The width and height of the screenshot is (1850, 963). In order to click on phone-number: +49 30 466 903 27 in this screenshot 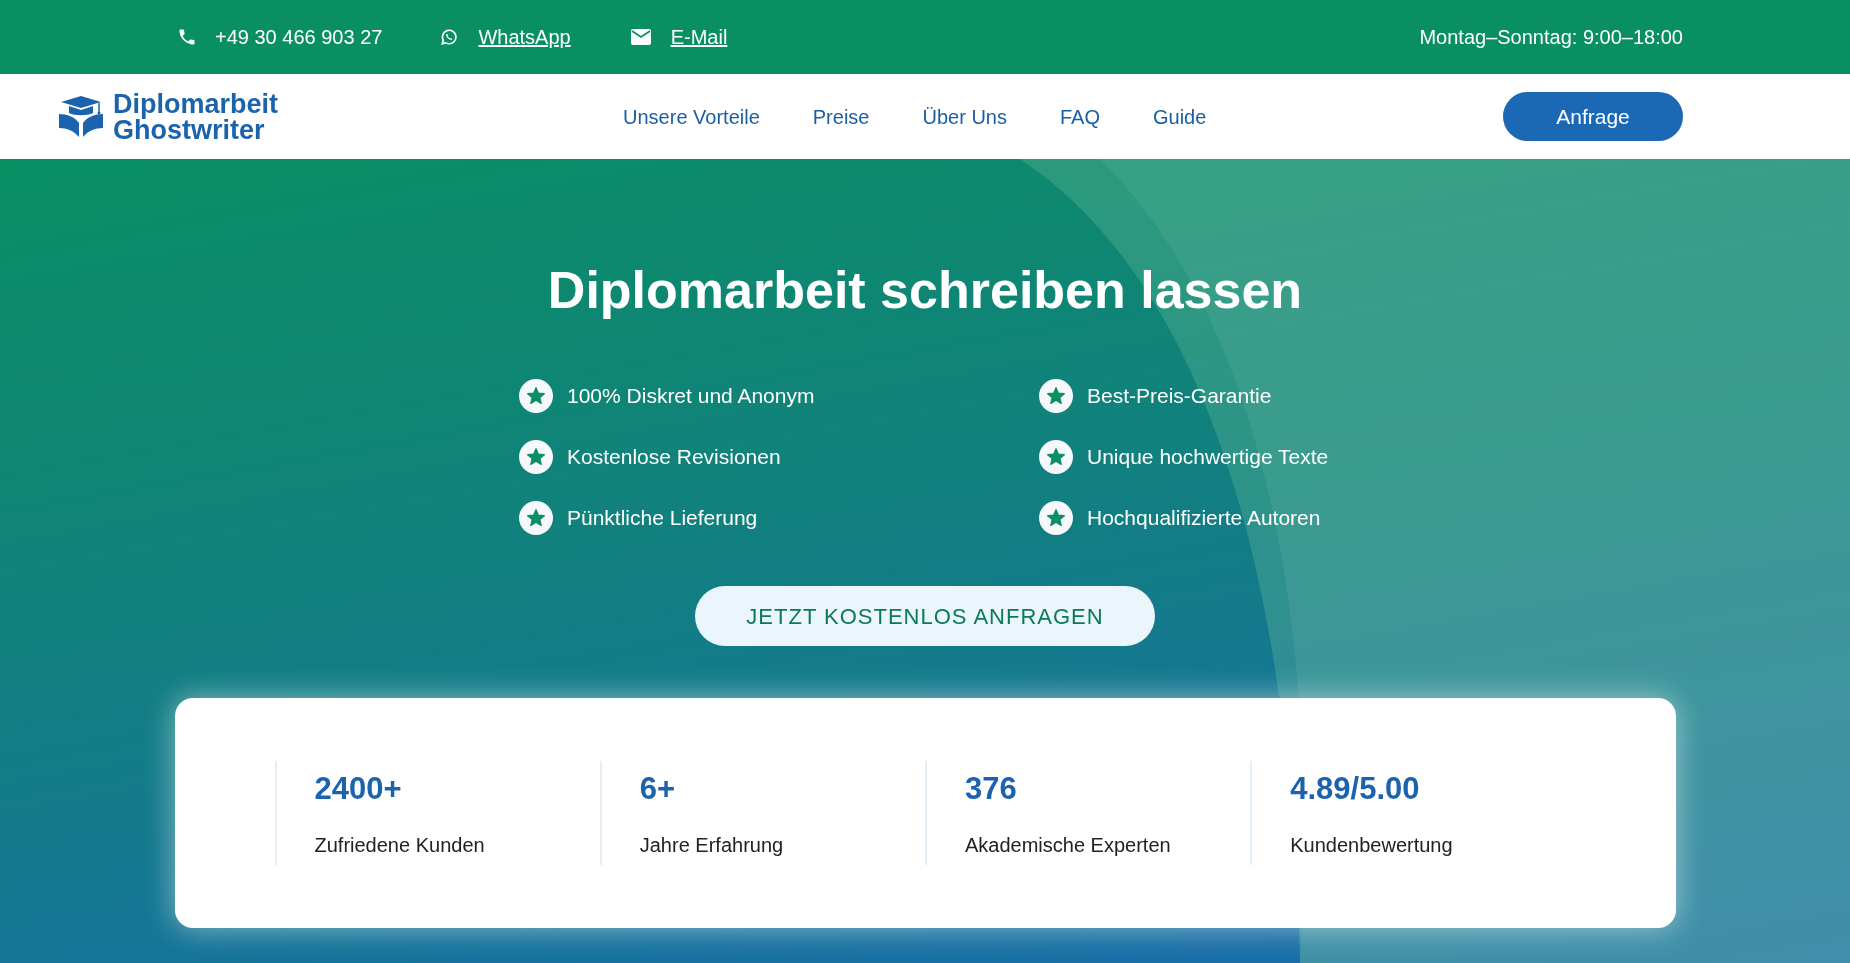, I will do `click(299, 37)`.